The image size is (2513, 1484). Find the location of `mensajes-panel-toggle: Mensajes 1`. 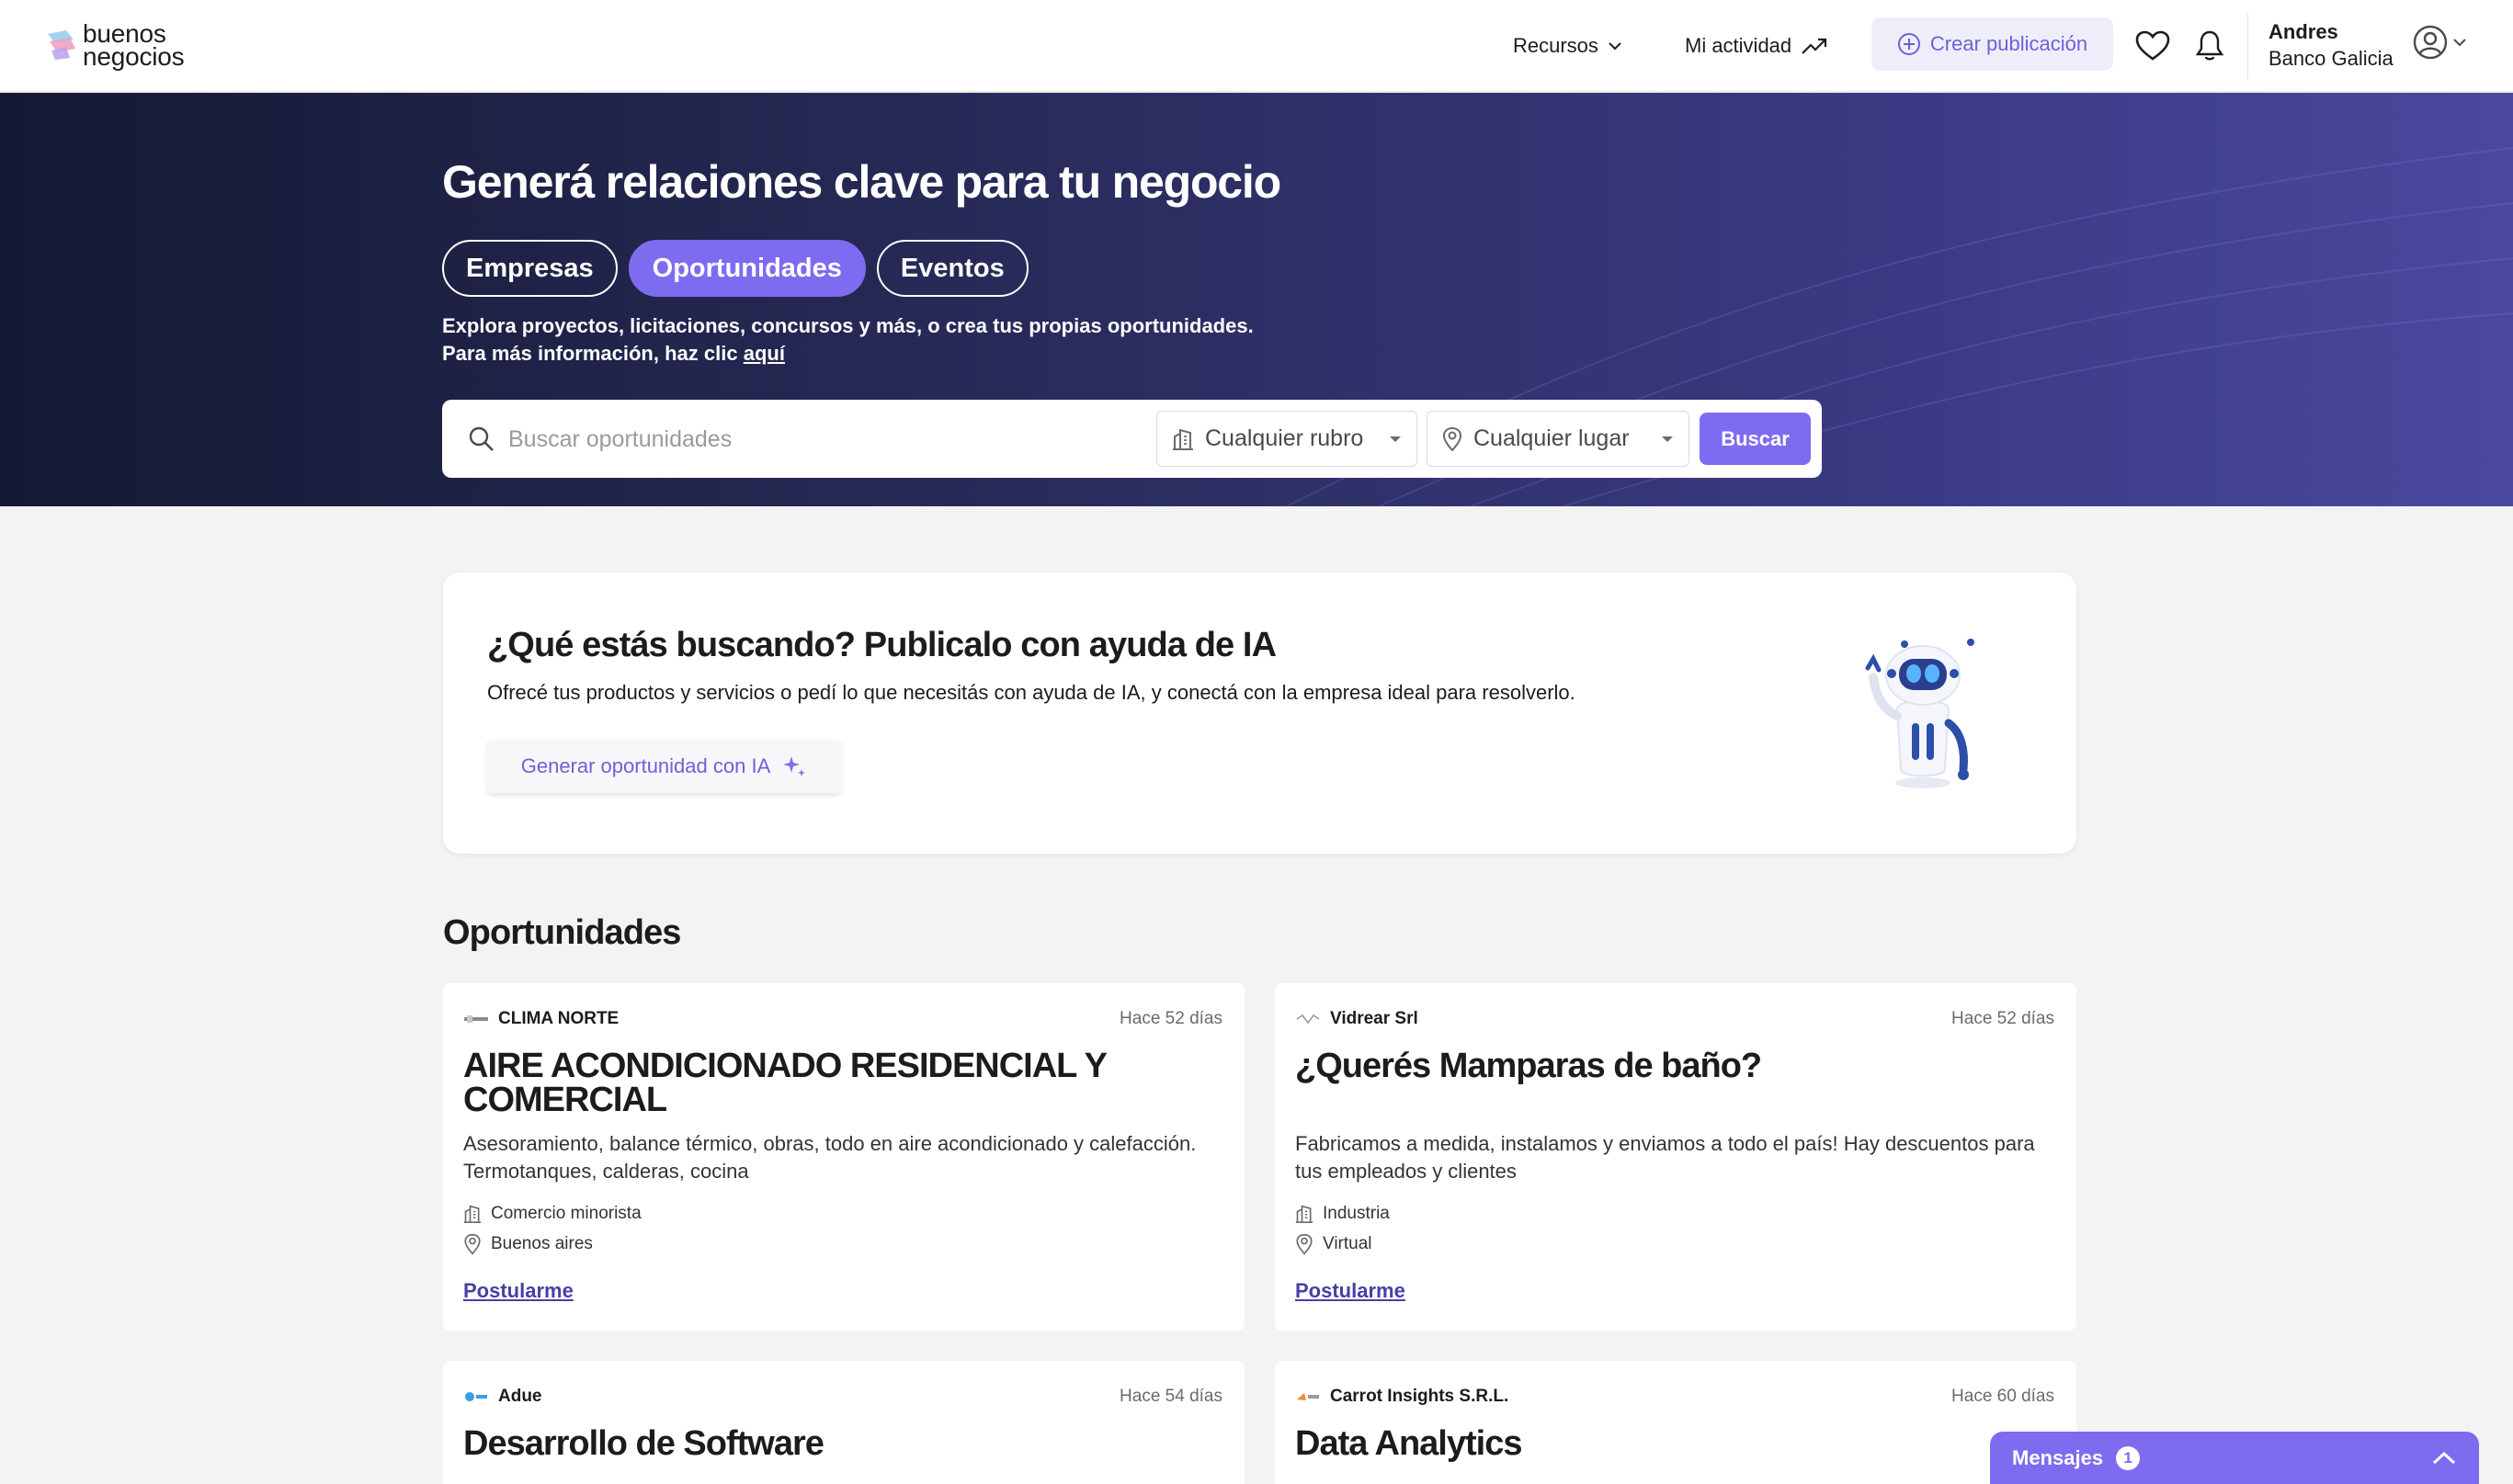

mensajes-panel-toggle: Mensajes 1 is located at coordinates (2234, 1458).